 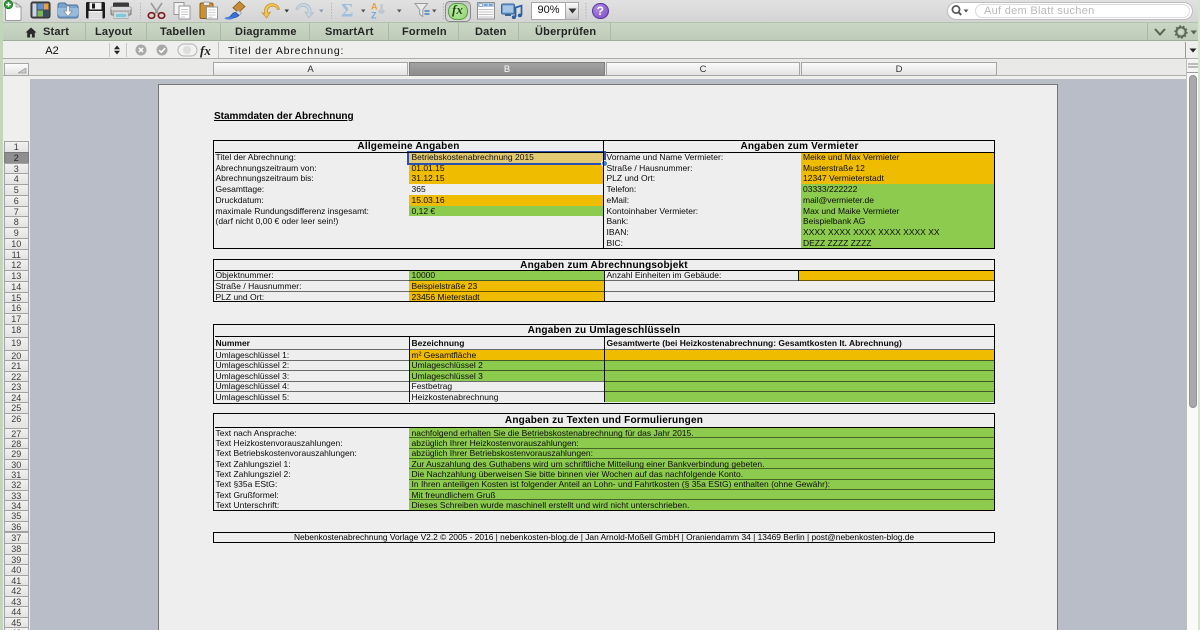 I want to click on svg-text: Σ, so click(x=347, y=11).